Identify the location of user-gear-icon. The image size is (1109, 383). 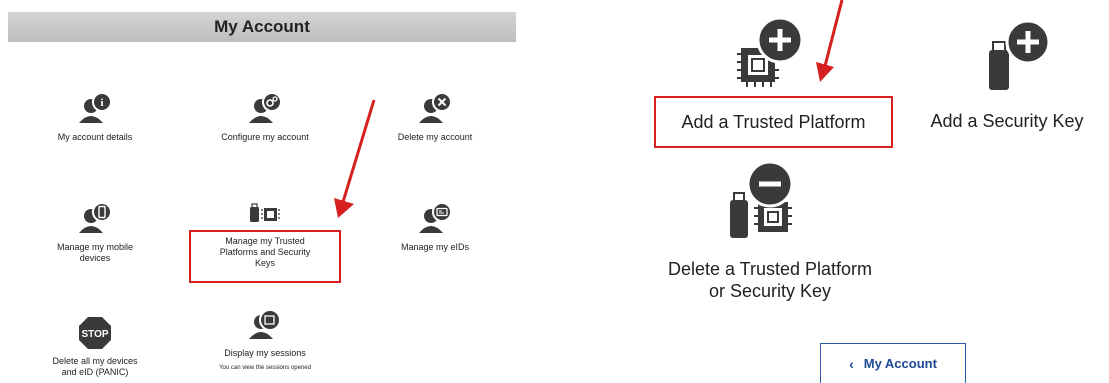
(265, 107).